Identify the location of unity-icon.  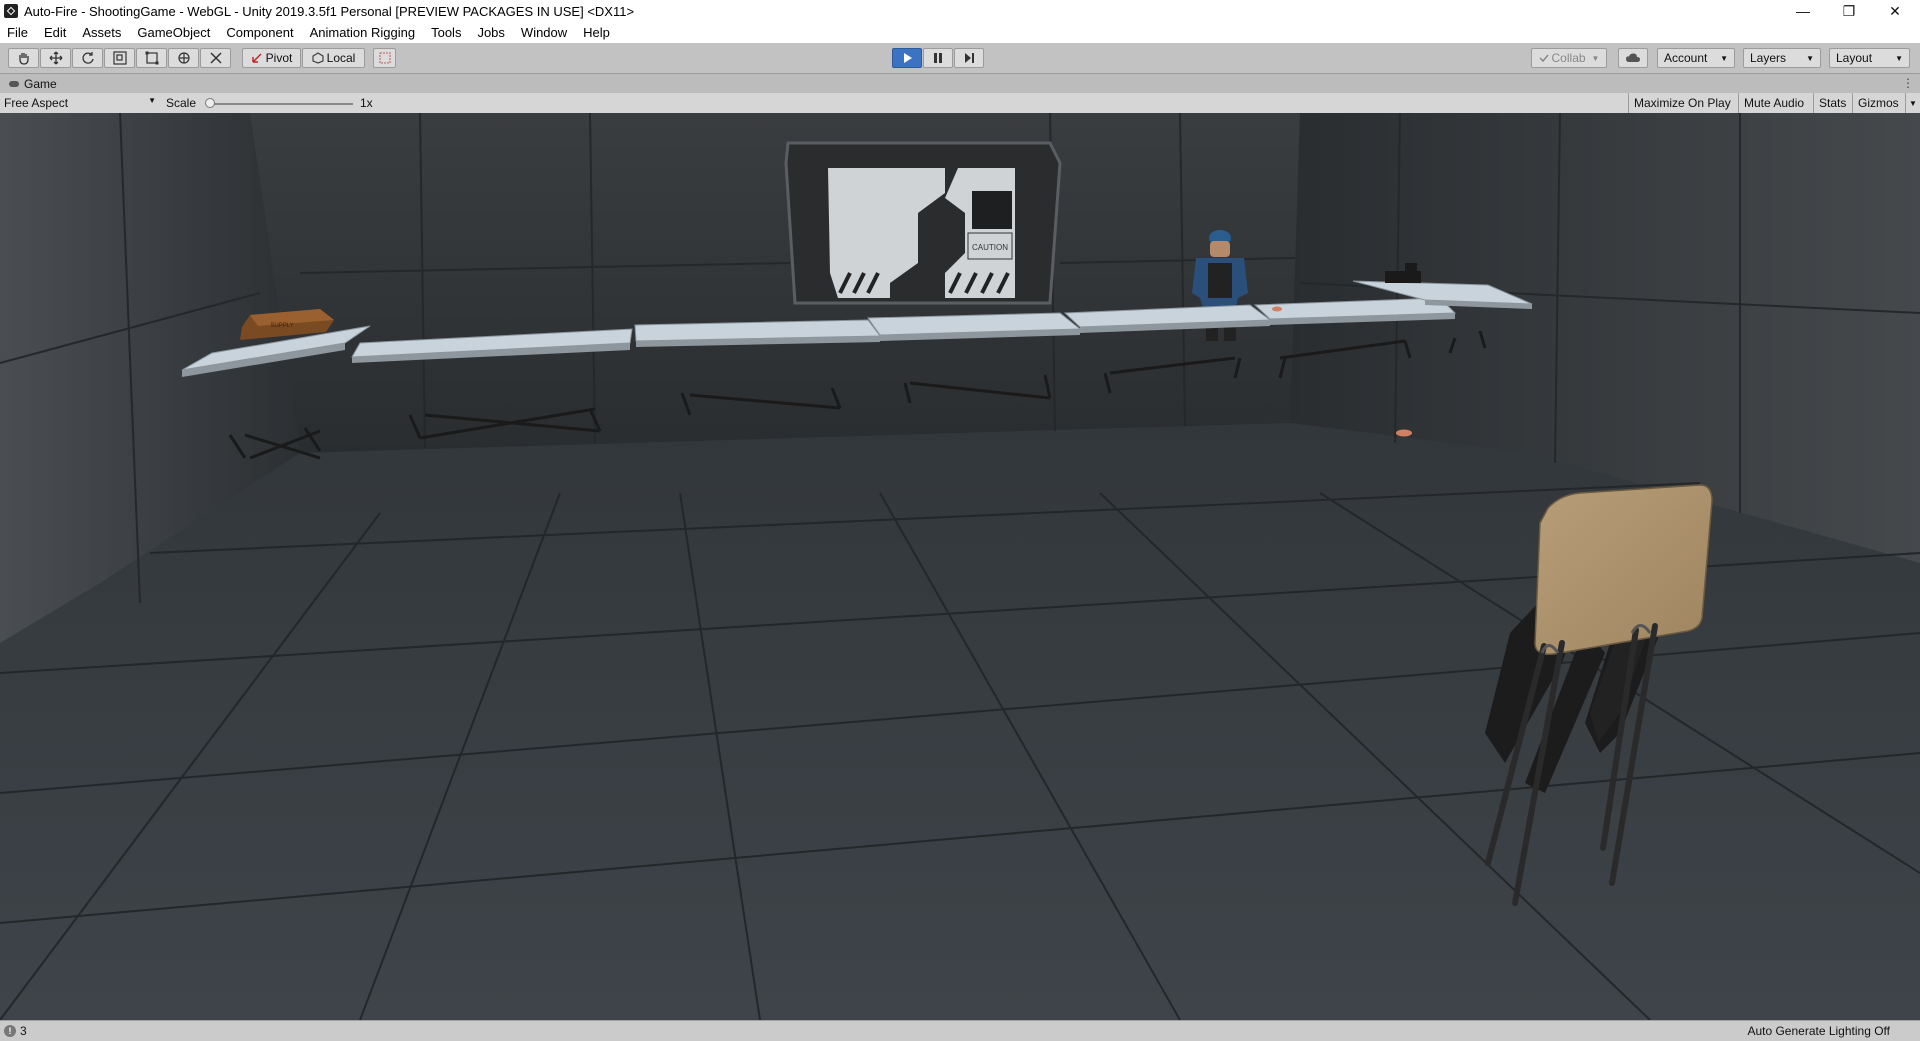
(11, 11).